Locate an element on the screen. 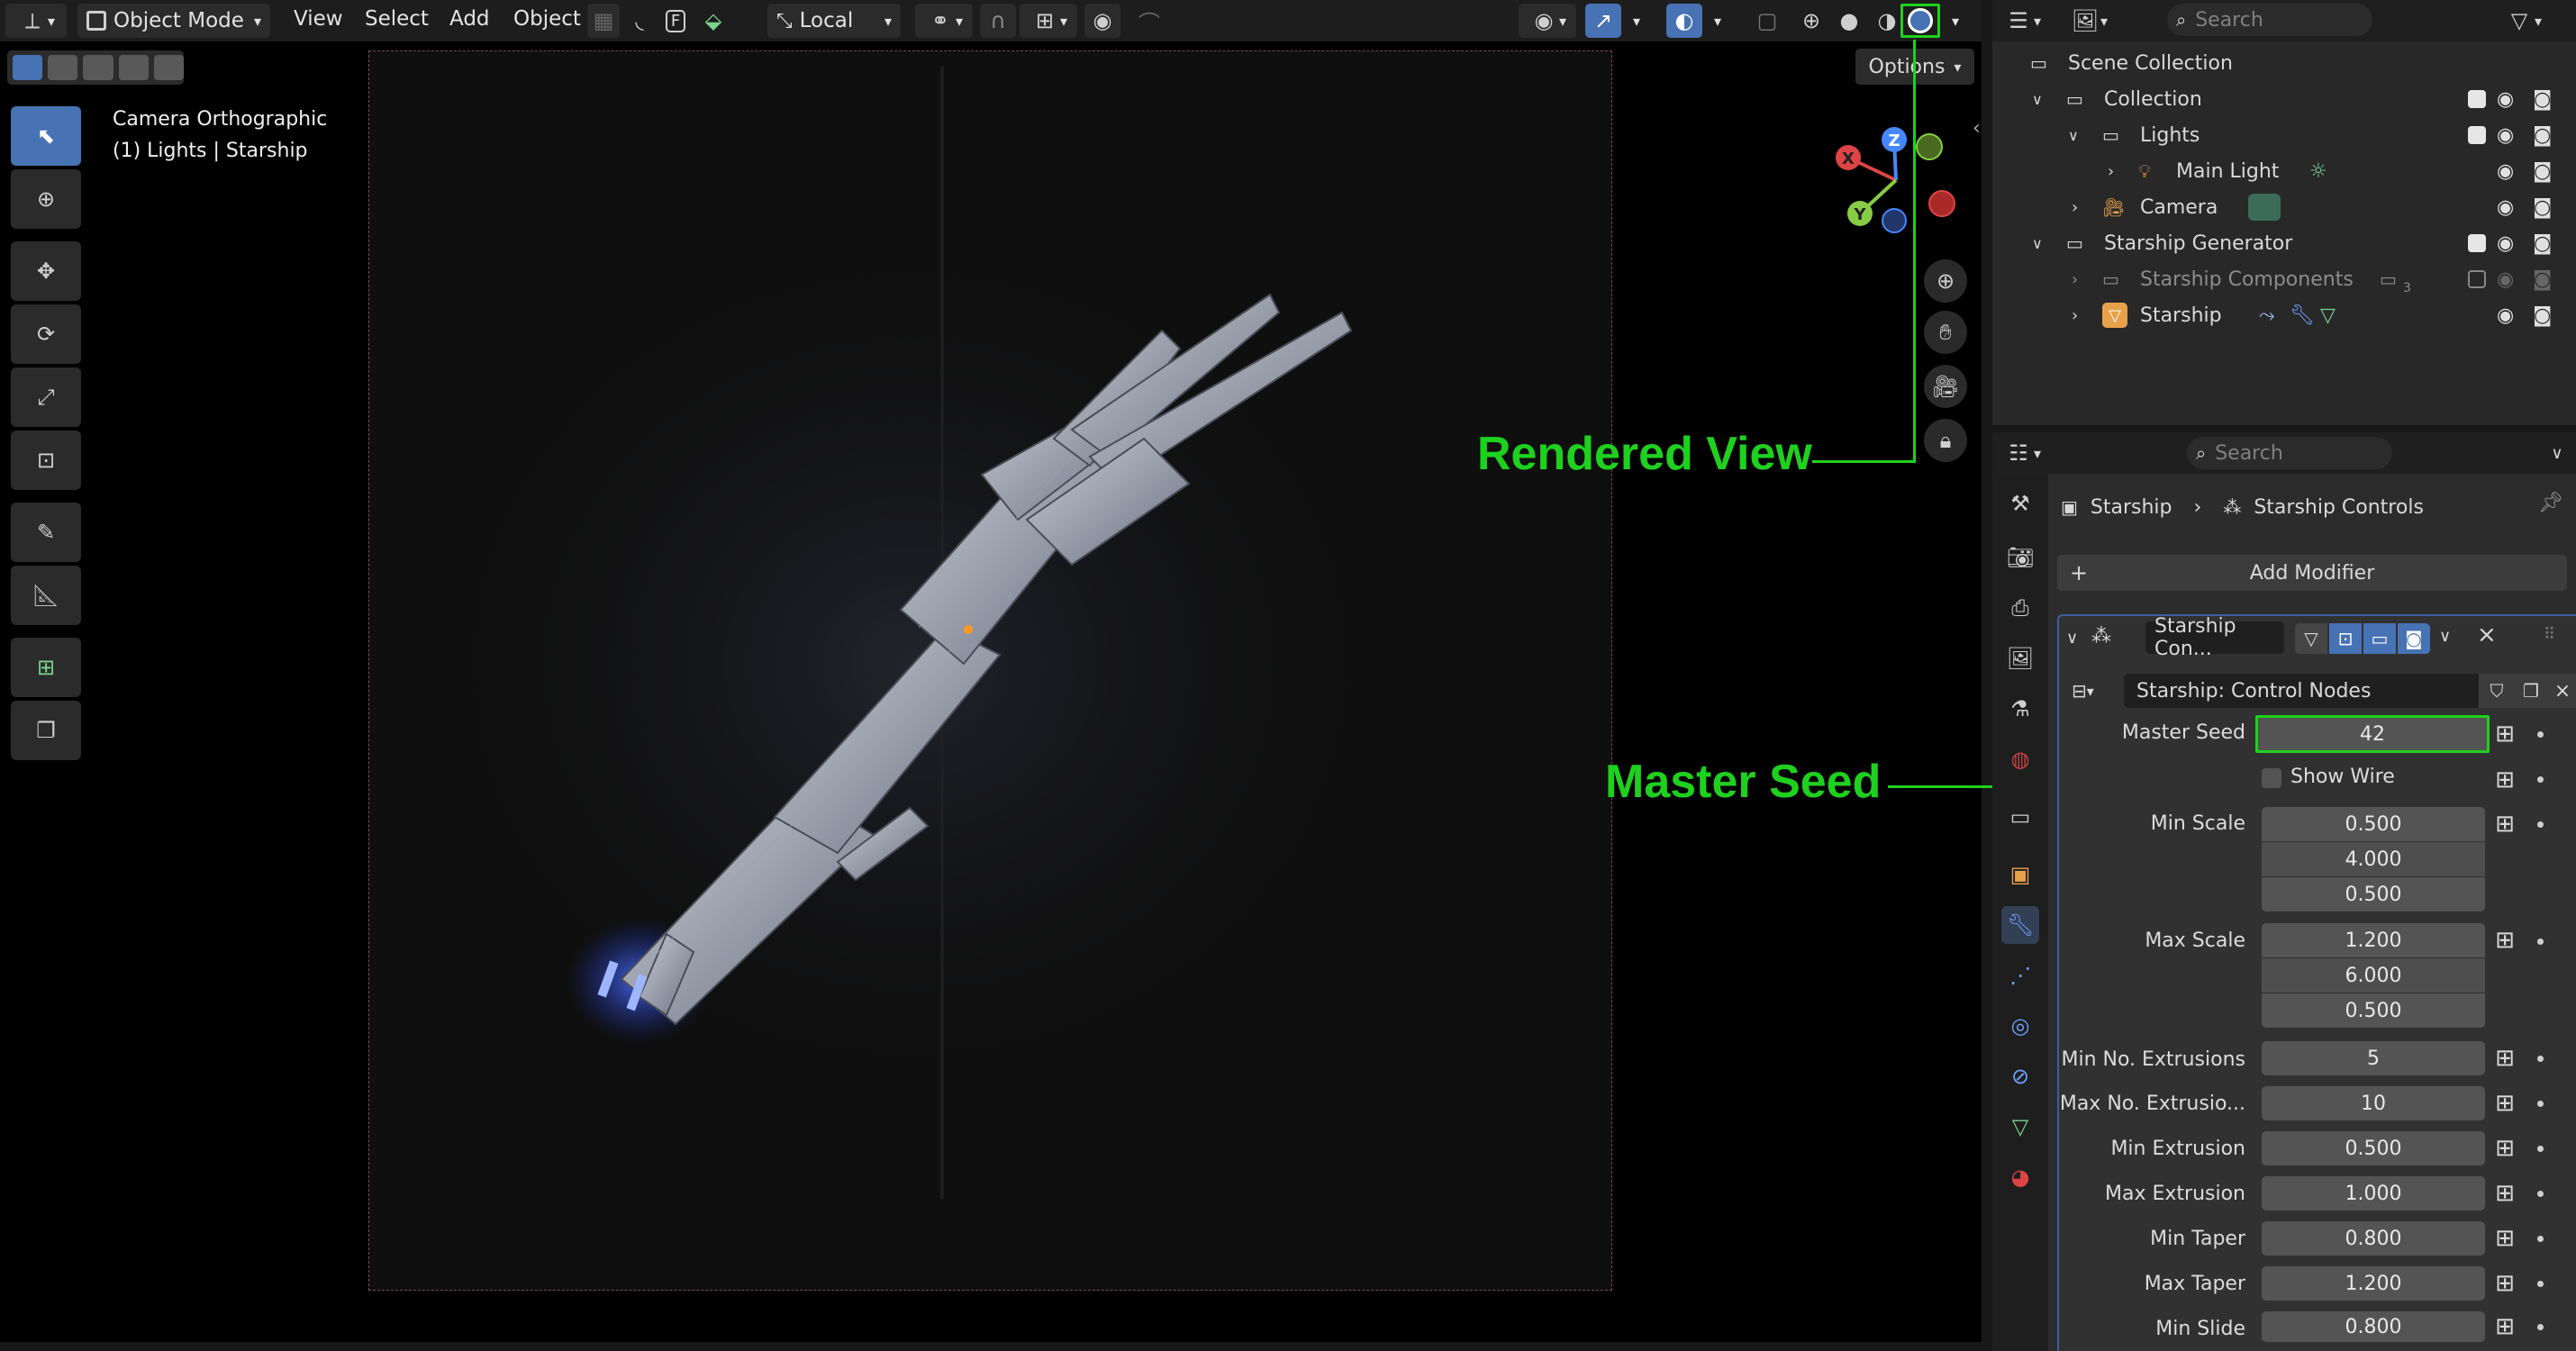 This screenshot has width=2576, height=1351. min-scale-y-field: 4.000 is located at coordinates (2373, 859).